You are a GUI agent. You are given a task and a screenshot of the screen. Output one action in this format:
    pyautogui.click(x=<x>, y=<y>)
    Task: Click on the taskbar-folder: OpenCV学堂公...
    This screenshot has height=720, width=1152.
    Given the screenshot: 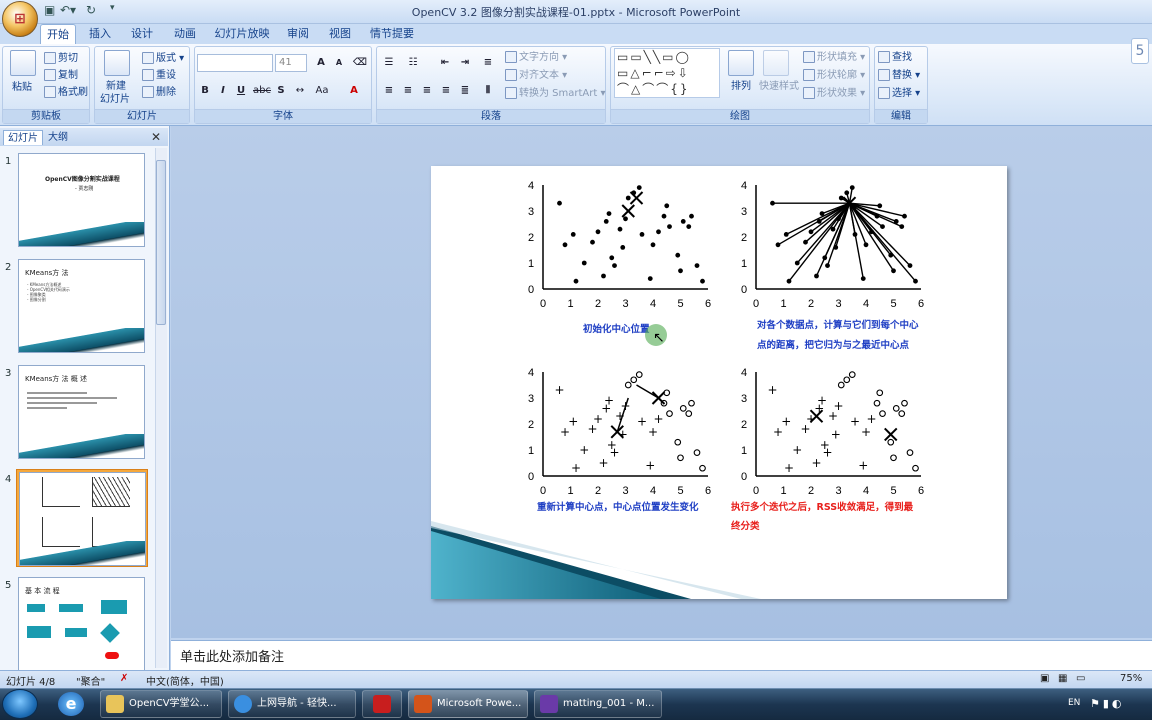 What is the action you would take?
    pyautogui.click(x=161, y=704)
    